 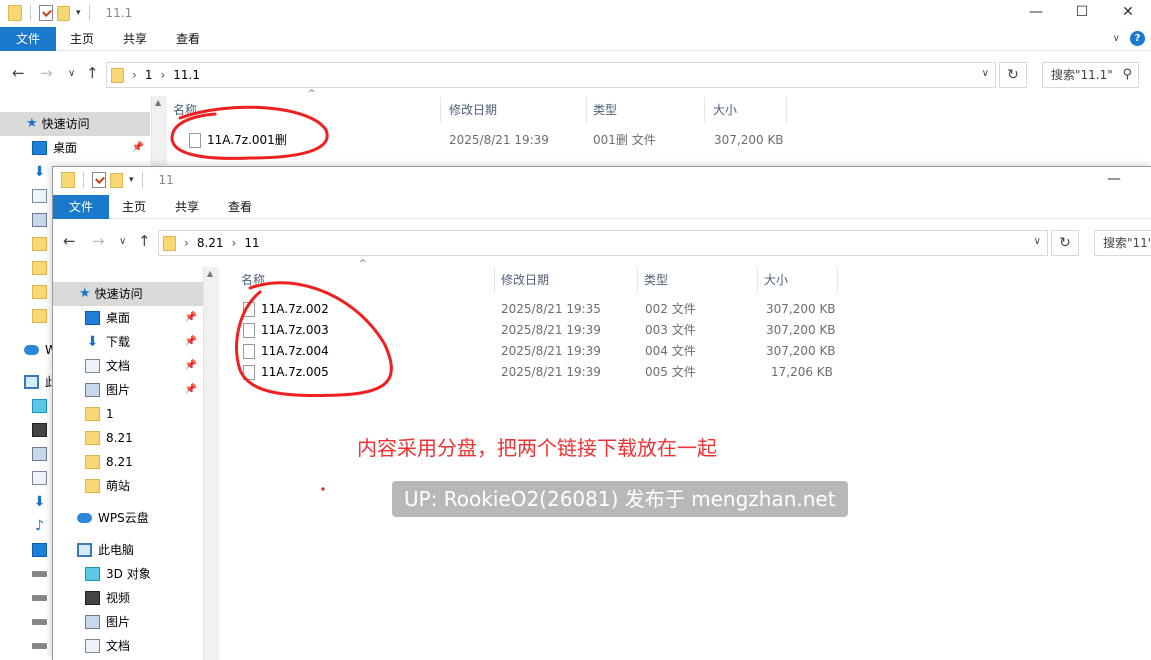 What do you see at coordinates (1128, 13) in the screenshot?
I see `close-button: ✕` at bounding box center [1128, 13].